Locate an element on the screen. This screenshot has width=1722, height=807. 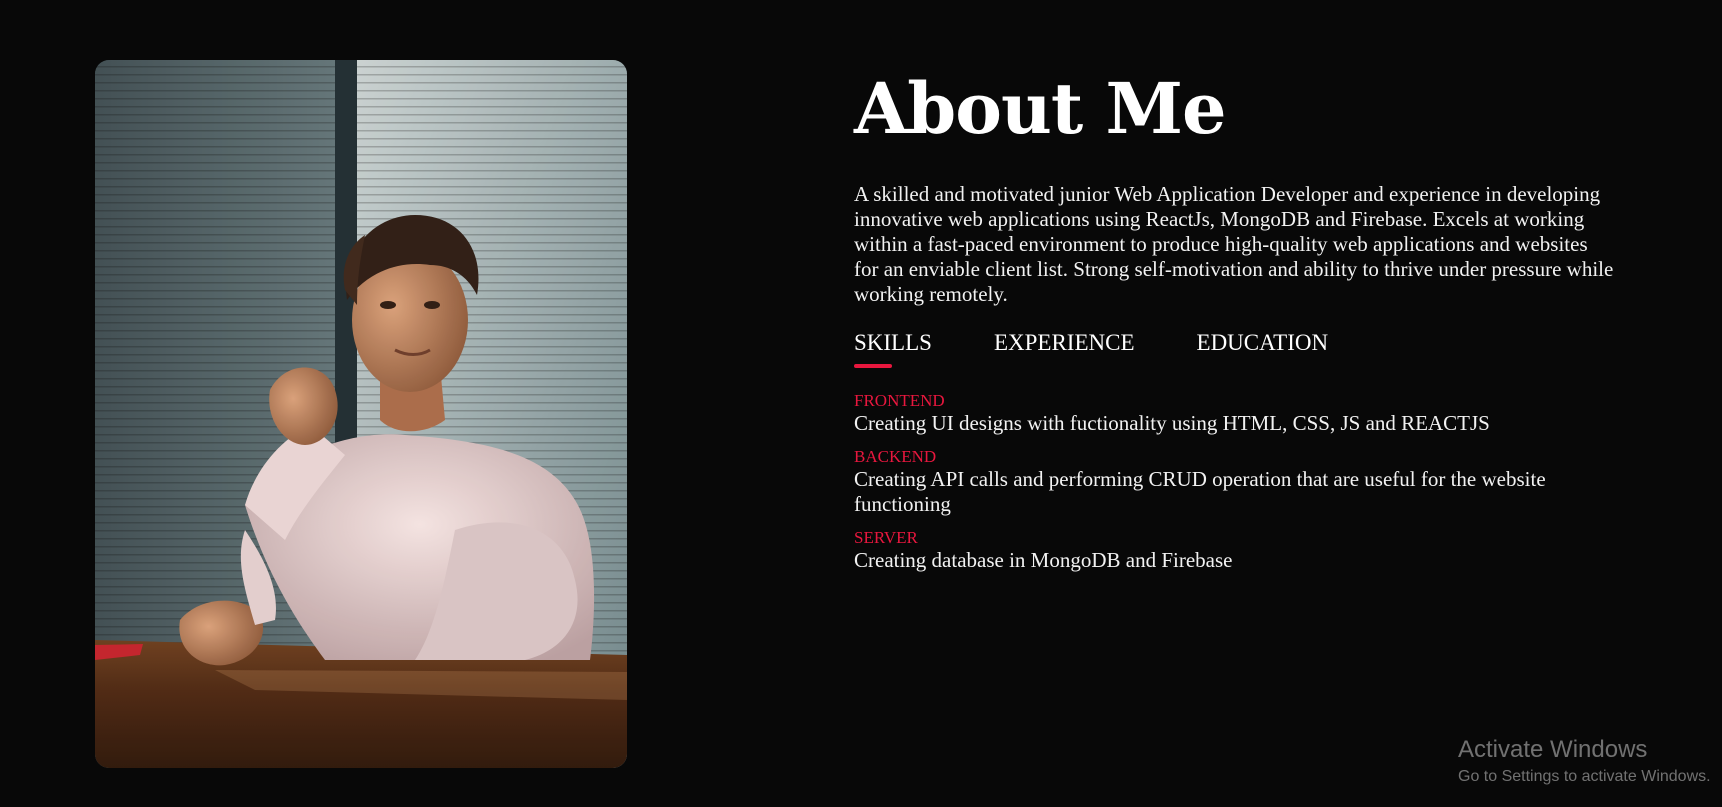
tab-experience: EXPERIENCE is located at coordinates (1064, 353).